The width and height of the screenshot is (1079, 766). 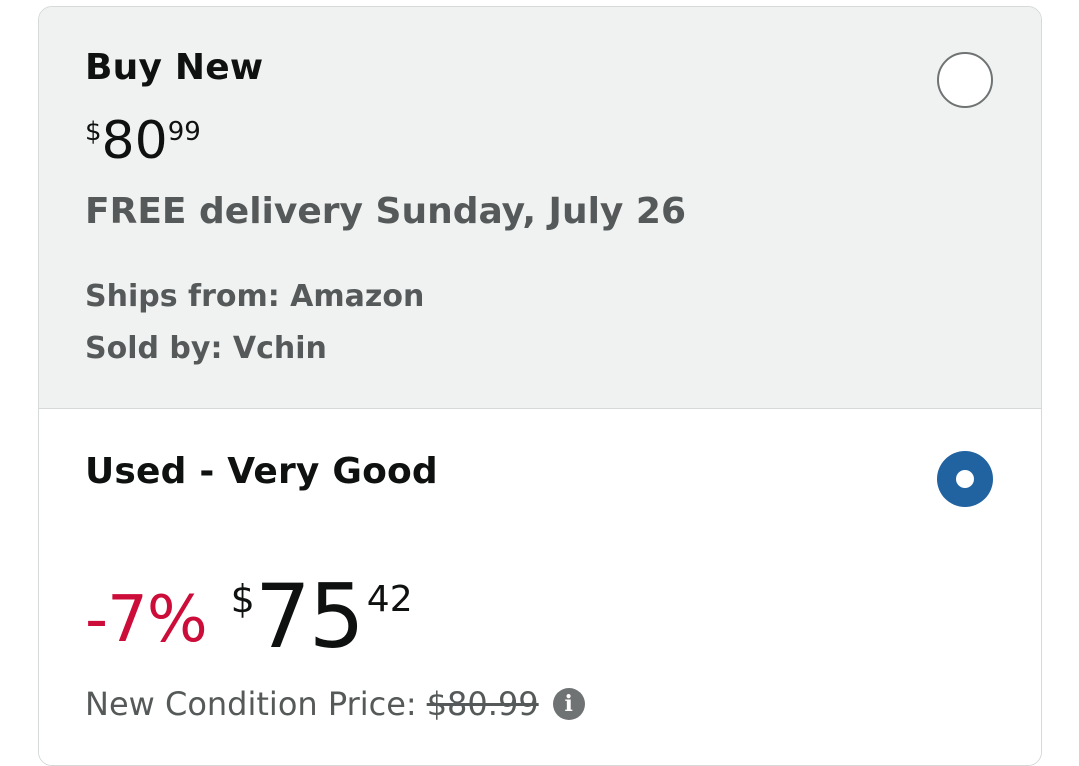 I want to click on new-condition-label: New Condition Price:, so click(x=251, y=704).